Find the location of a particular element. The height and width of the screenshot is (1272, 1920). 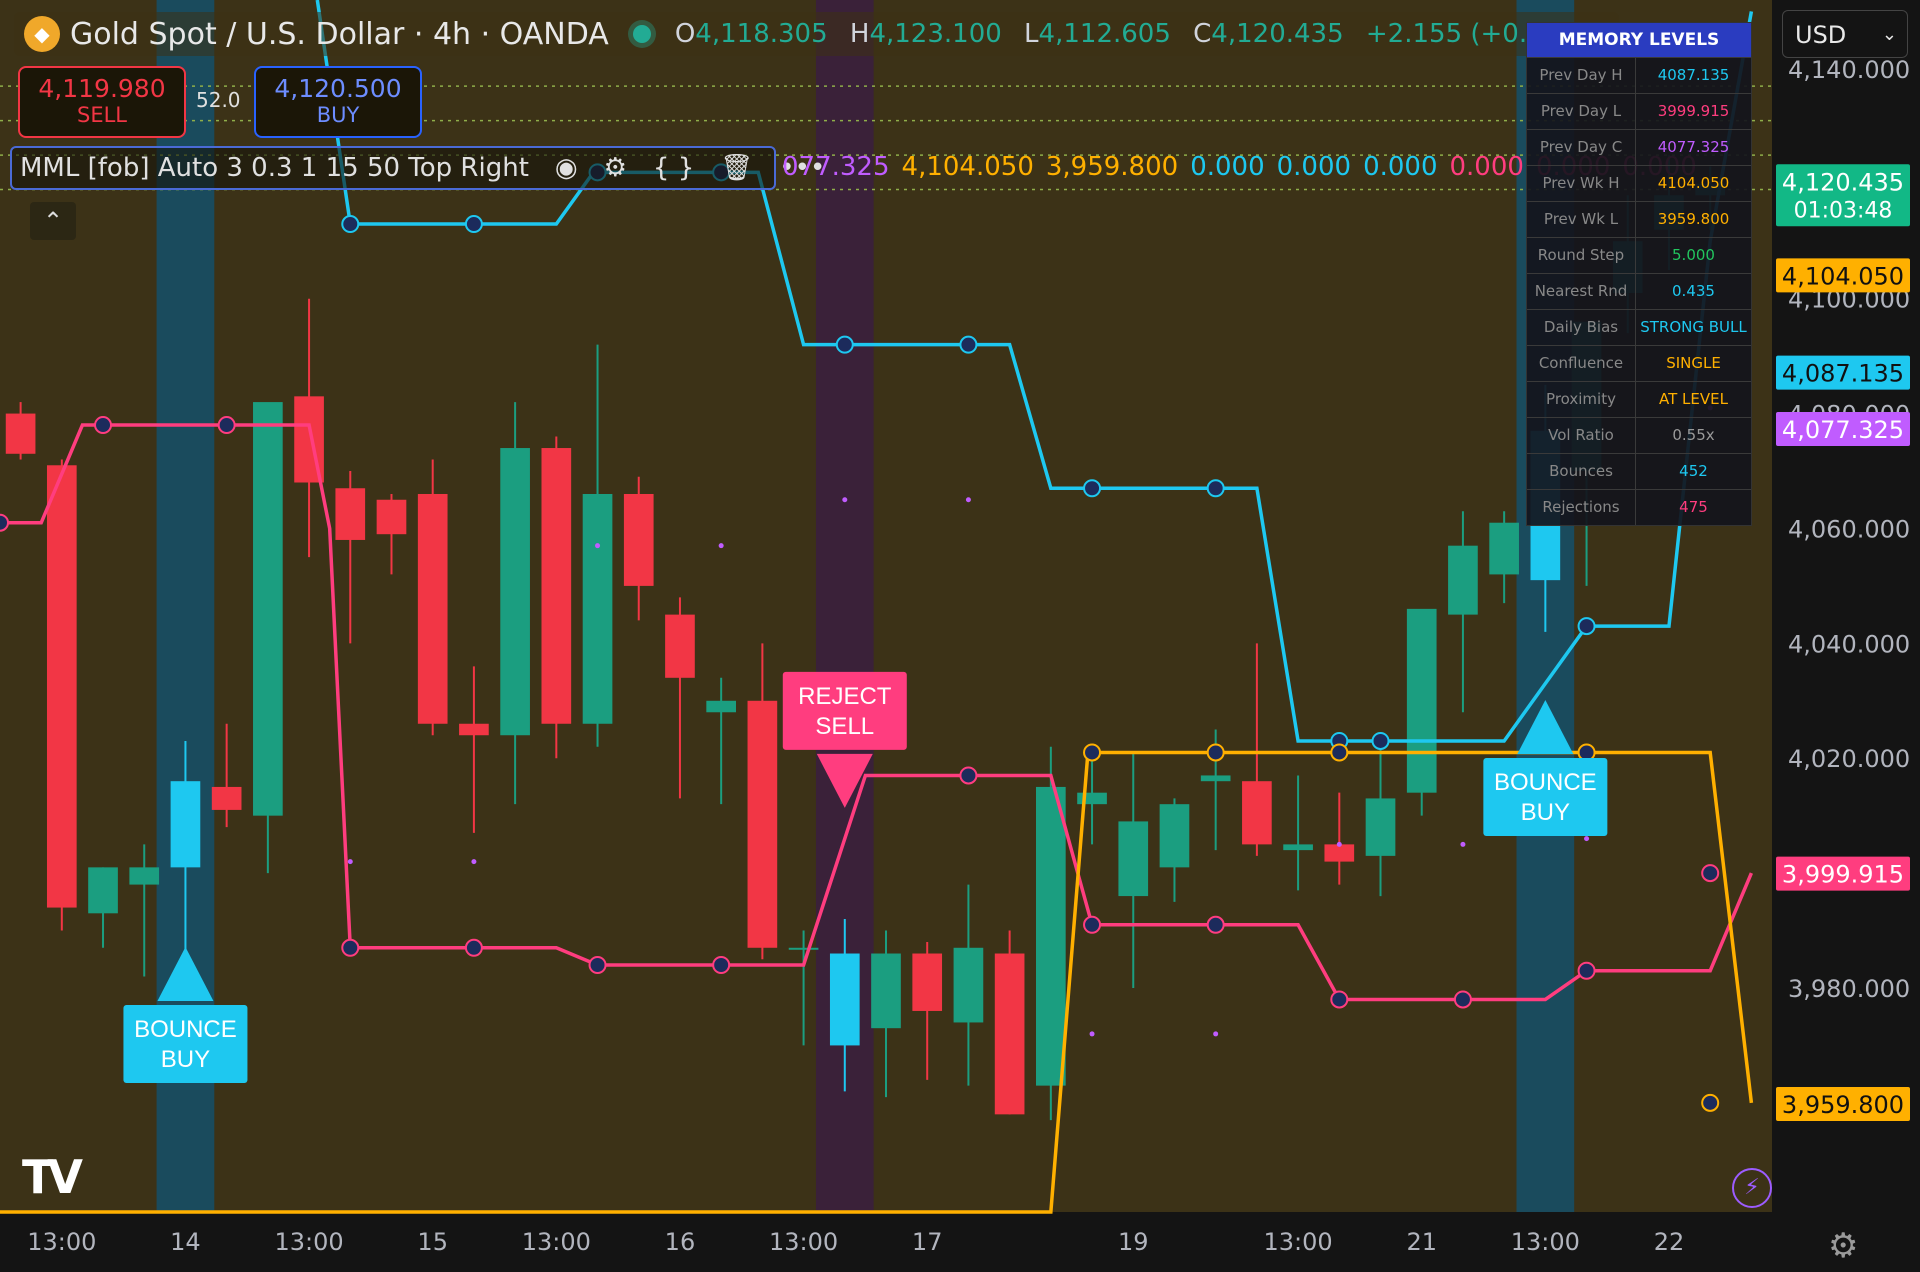

price-tag-label: 4,087.135 is located at coordinates (1843, 374).